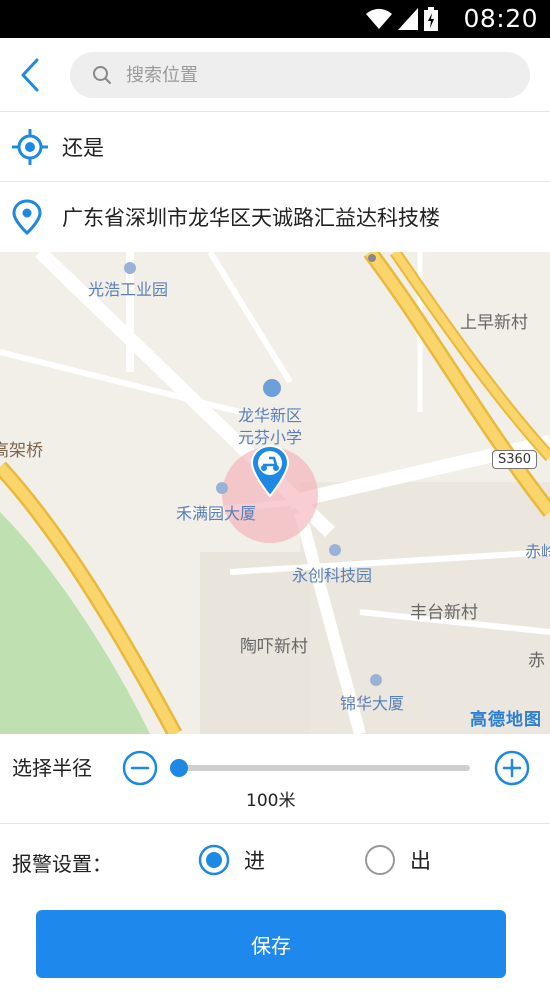 The height and width of the screenshot is (1000, 550). Describe the element at coordinates (275, 862) in the screenshot. I see `alarm-setting-section: 报警设置： 进 出` at that location.